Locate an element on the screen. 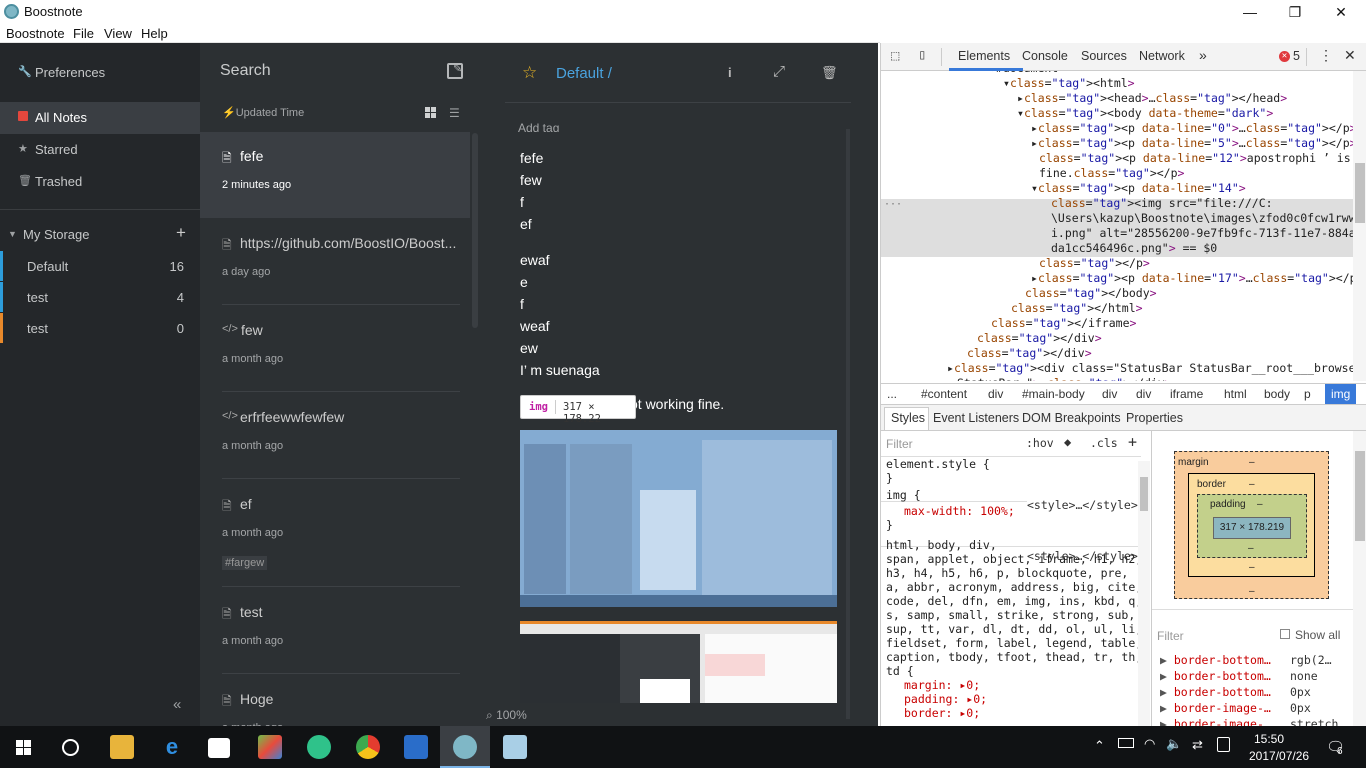 This screenshot has height=768, width=1366. storage-header: ▼ My Storage + is located at coordinates (100, 235).